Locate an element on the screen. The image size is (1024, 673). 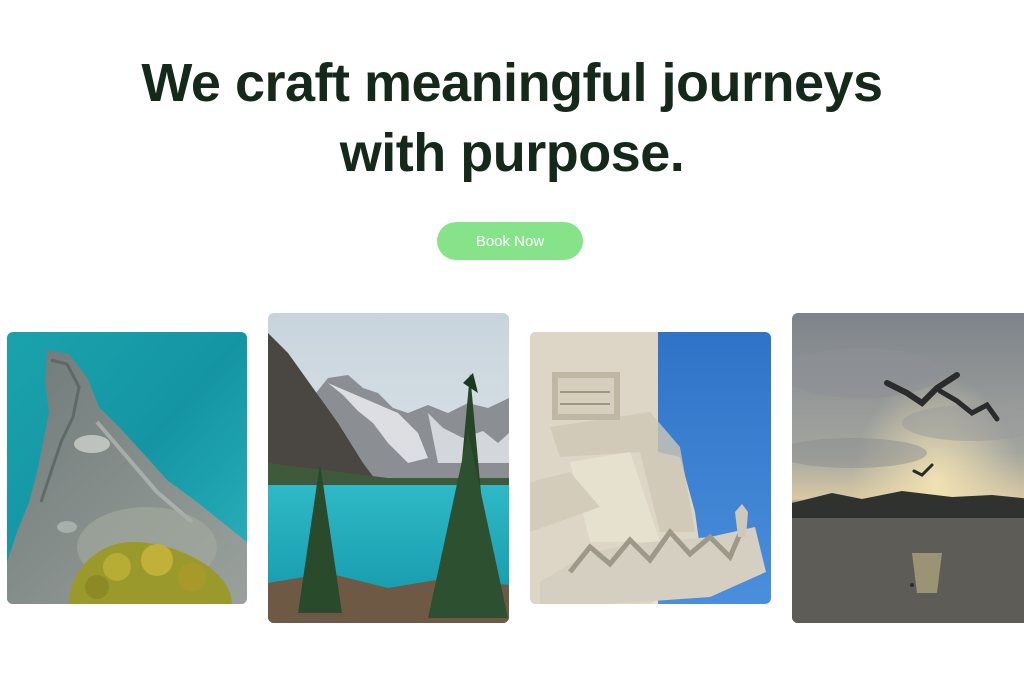
gallery-image-sunset-birds-lake is located at coordinates (908, 468).